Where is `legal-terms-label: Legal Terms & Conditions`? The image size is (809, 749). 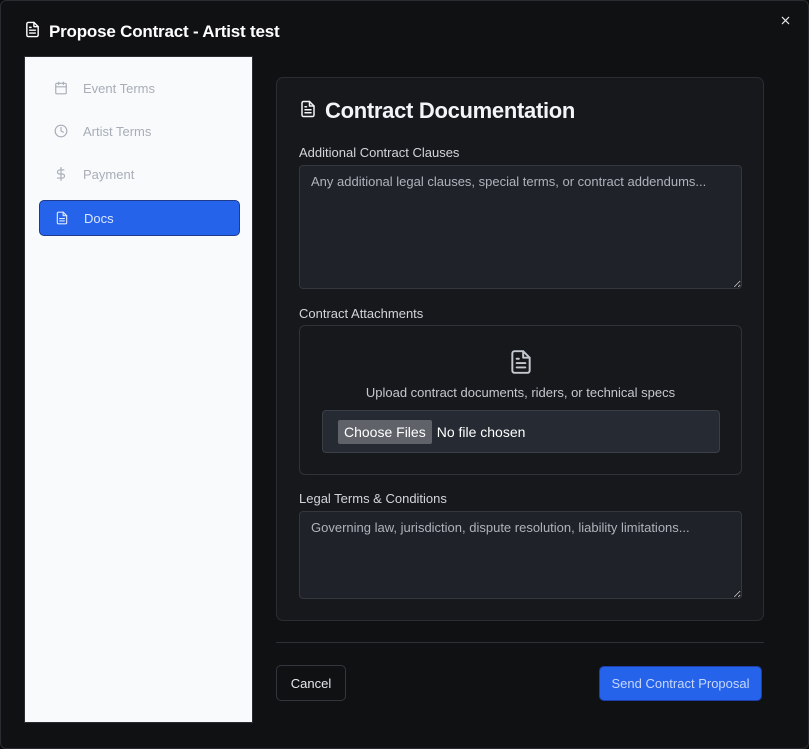
legal-terms-label: Legal Terms & Conditions is located at coordinates (373, 498).